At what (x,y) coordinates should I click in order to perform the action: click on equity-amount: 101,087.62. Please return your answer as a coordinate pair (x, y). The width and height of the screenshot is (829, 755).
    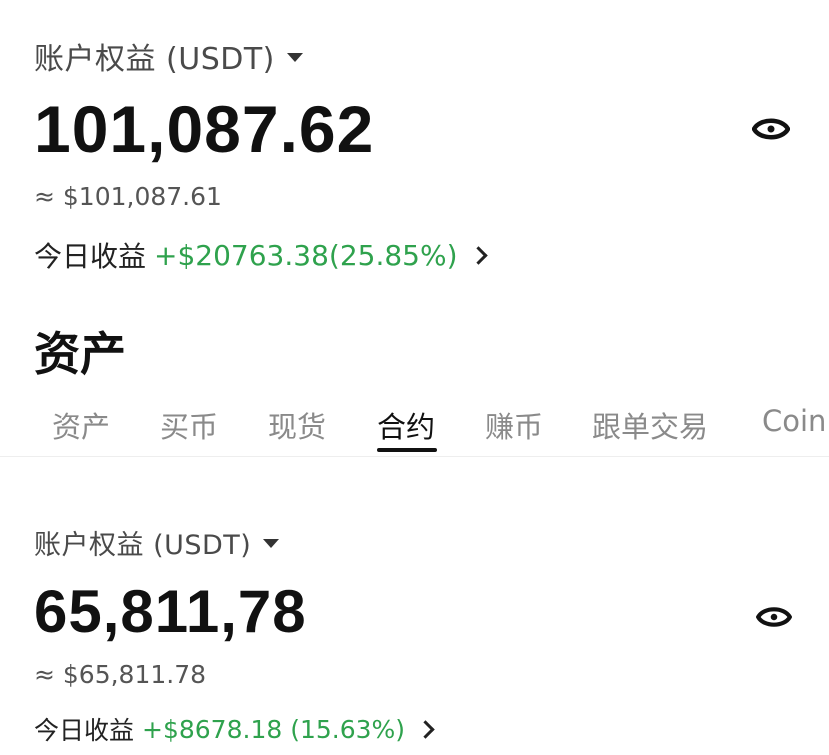
    Looking at the image, I should click on (204, 129).